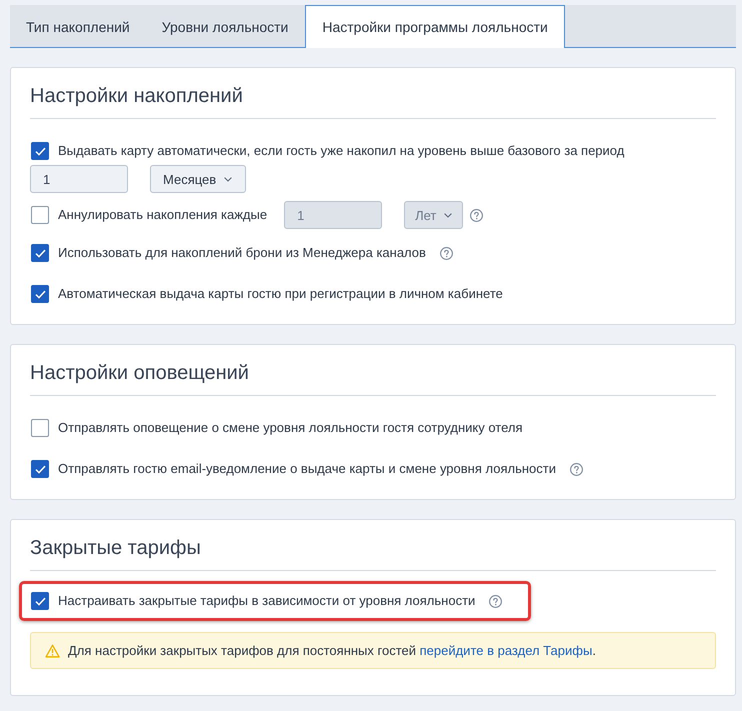  What do you see at coordinates (116, 548) in the screenshot?
I see `section-title: Закрытые тарифы` at bounding box center [116, 548].